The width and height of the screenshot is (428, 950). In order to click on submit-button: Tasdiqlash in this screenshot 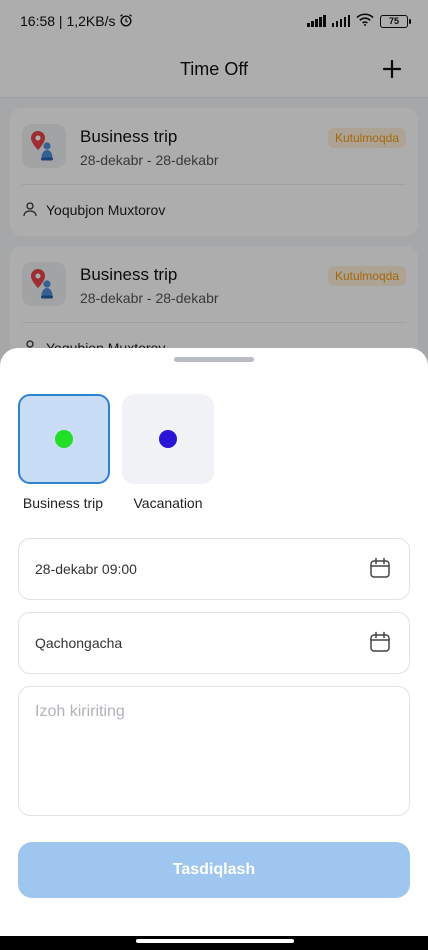, I will do `click(214, 870)`.